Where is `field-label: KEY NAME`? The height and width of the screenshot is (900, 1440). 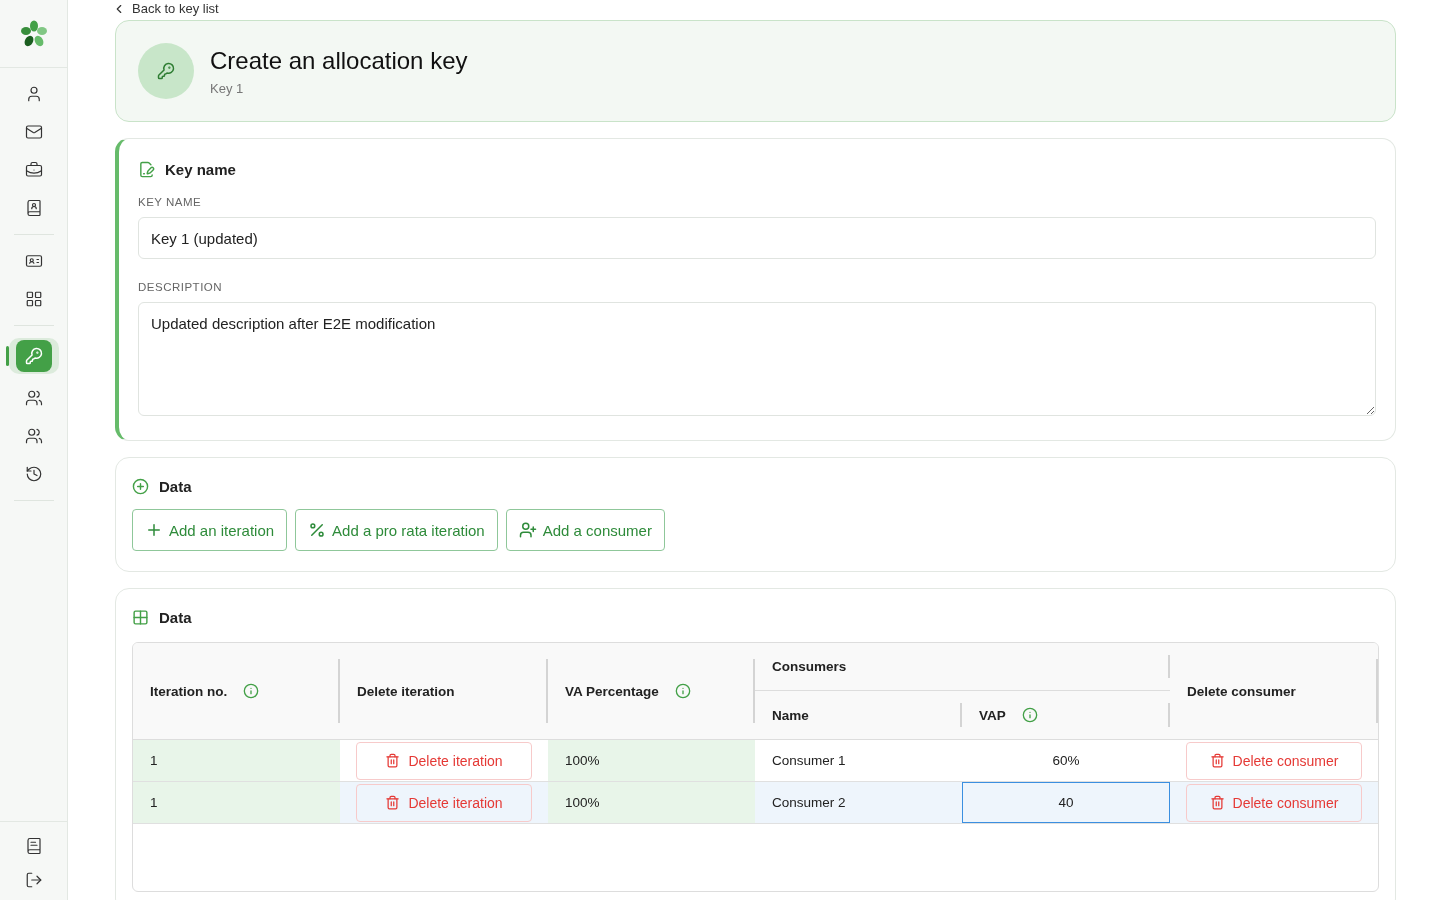
field-label: KEY NAME is located at coordinates (170, 202).